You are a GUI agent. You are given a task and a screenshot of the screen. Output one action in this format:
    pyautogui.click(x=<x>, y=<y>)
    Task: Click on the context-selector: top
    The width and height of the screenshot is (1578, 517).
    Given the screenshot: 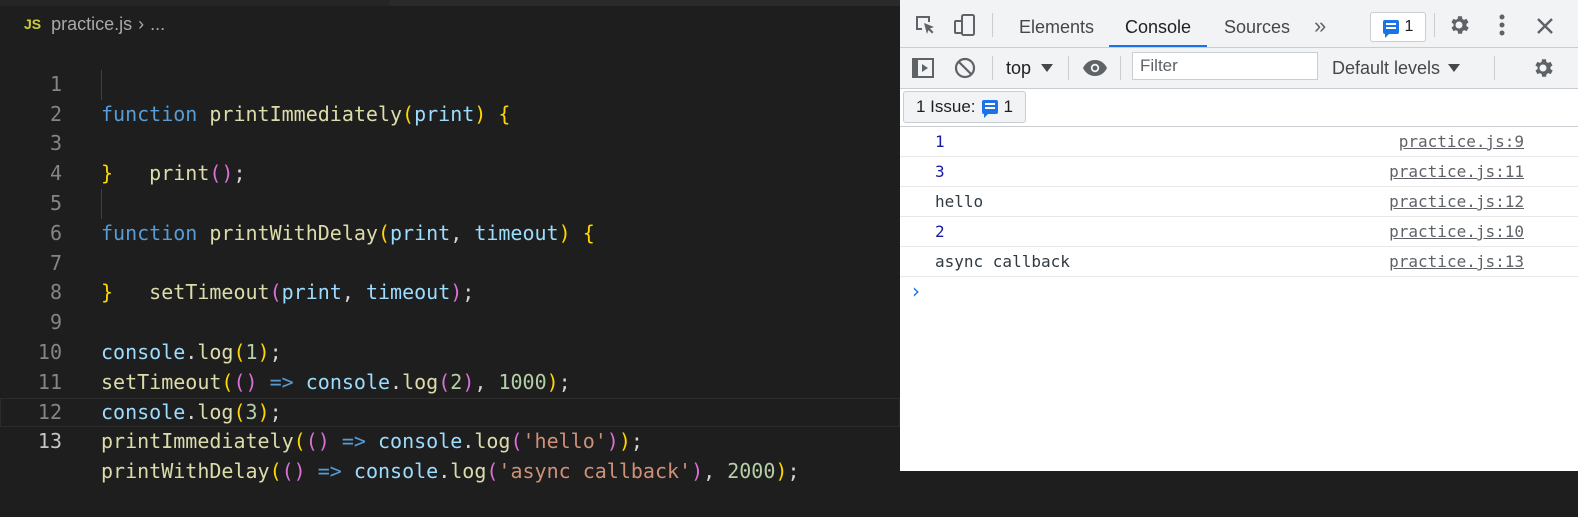 What is the action you would take?
    pyautogui.click(x=1030, y=68)
    